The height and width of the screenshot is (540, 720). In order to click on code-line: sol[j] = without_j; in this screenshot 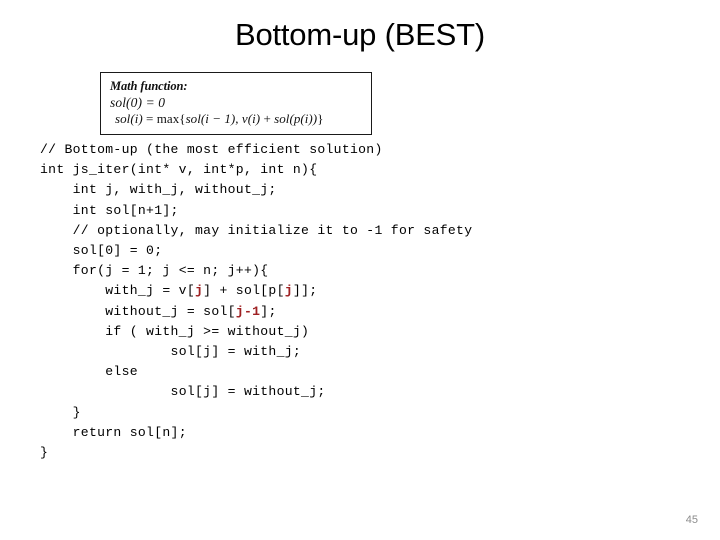, I will do `click(360, 392)`.